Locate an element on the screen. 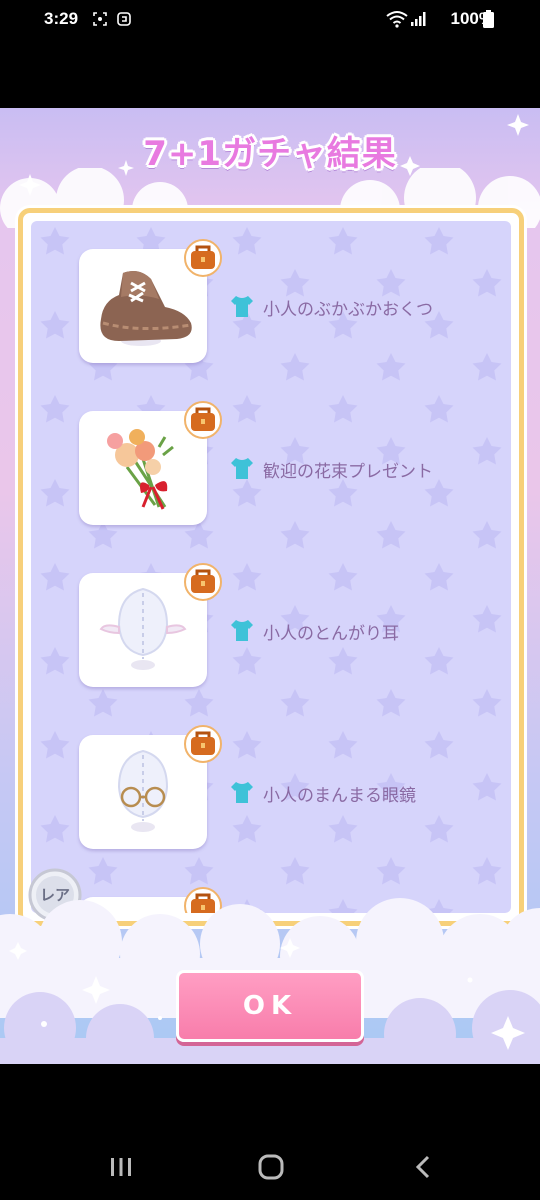 The height and width of the screenshot is (1200, 540). result-item: 小人のまんまる眼鏡 is located at coordinates (295, 790).